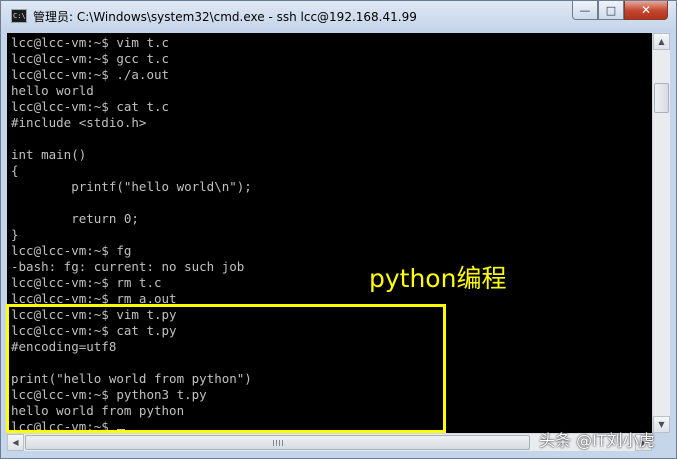  I want to click on terminal-line: hello world, so click(52, 90).